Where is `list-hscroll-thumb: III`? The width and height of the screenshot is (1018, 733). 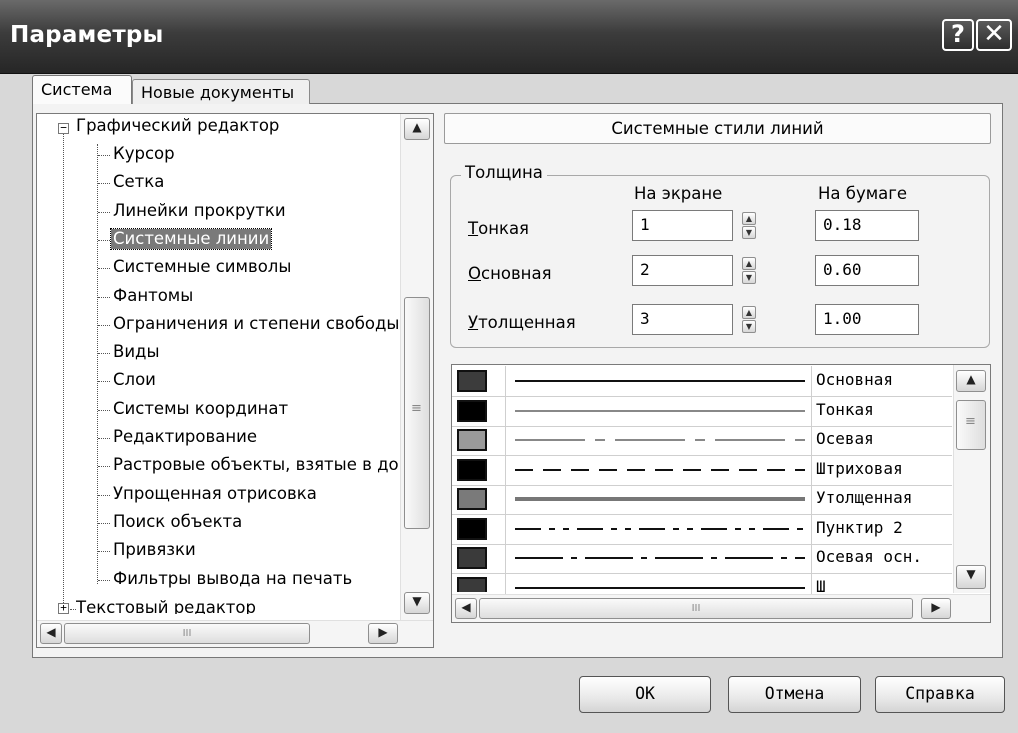 list-hscroll-thumb: III is located at coordinates (696, 608).